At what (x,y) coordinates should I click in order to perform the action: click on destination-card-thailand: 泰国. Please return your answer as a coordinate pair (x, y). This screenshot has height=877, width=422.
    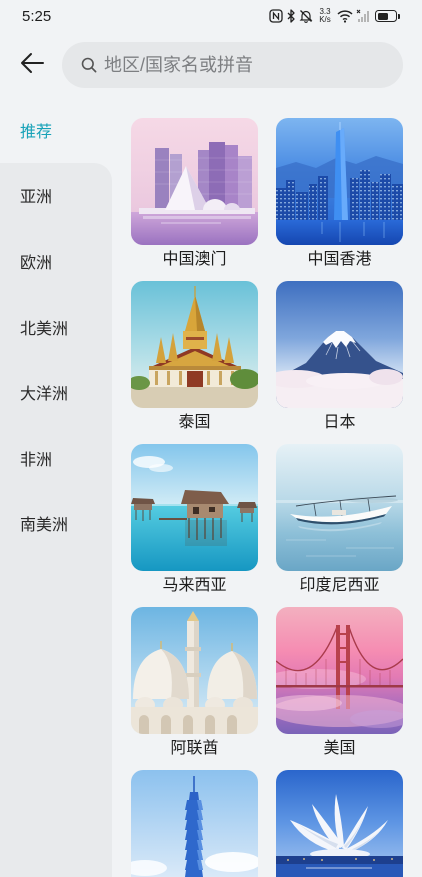
    Looking at the image, I should click on (194, 362).